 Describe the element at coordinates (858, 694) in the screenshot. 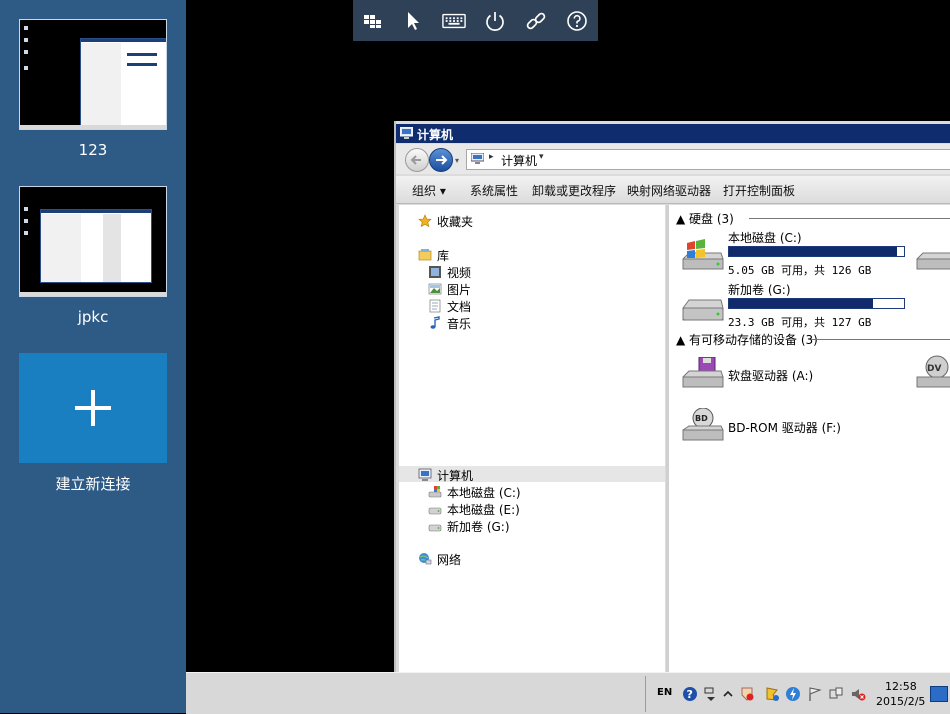

I see `volume-muted-icon` at that location.